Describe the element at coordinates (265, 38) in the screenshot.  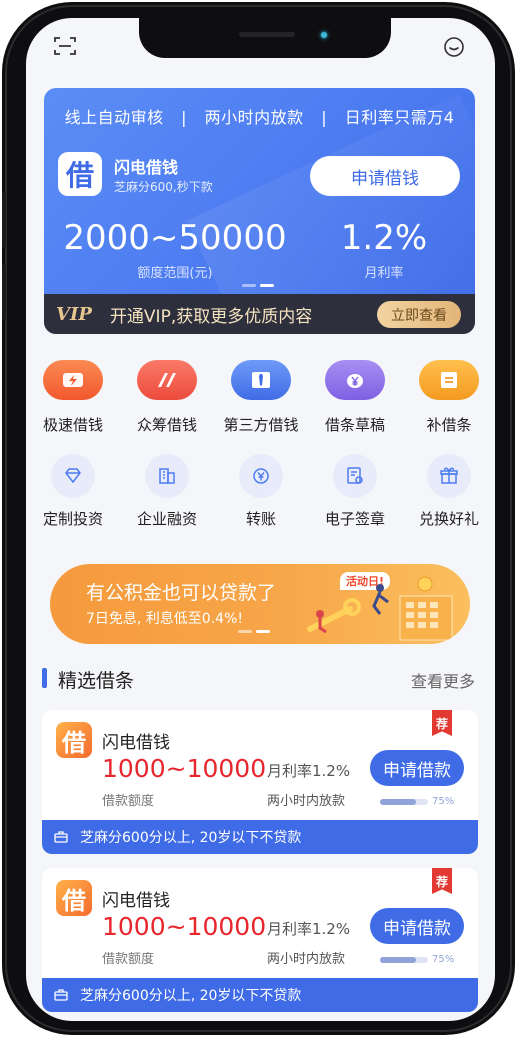
I see `notch` at that location.